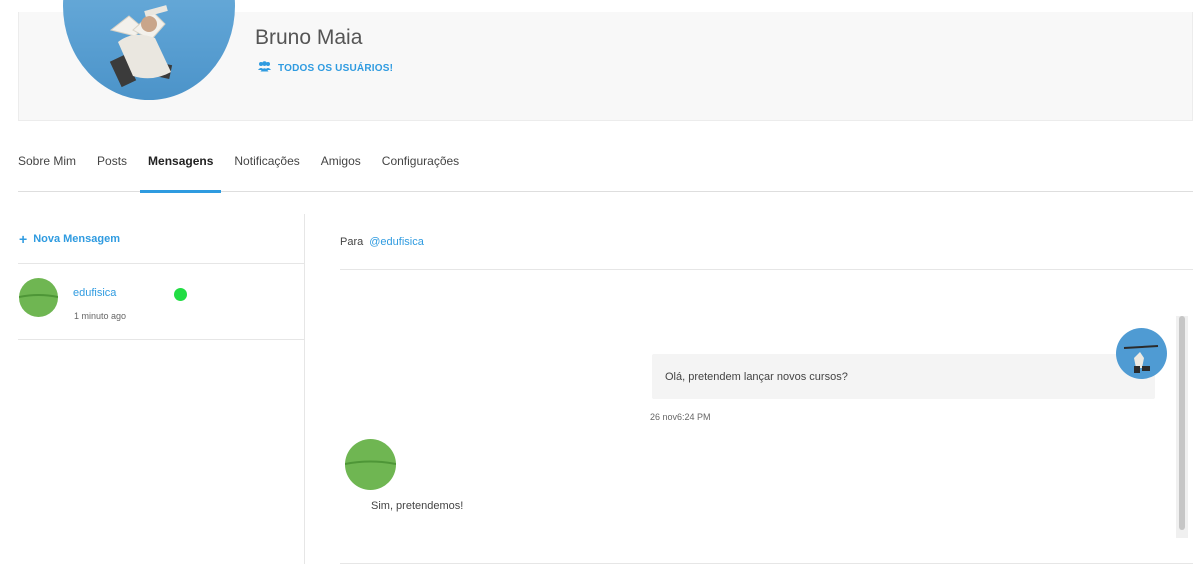 The width and height of the screenshot is (1193, 564). Describe the element at coordinates (341, 161) in the screenshot. I see `tab-amigos: Amigos` at that location.